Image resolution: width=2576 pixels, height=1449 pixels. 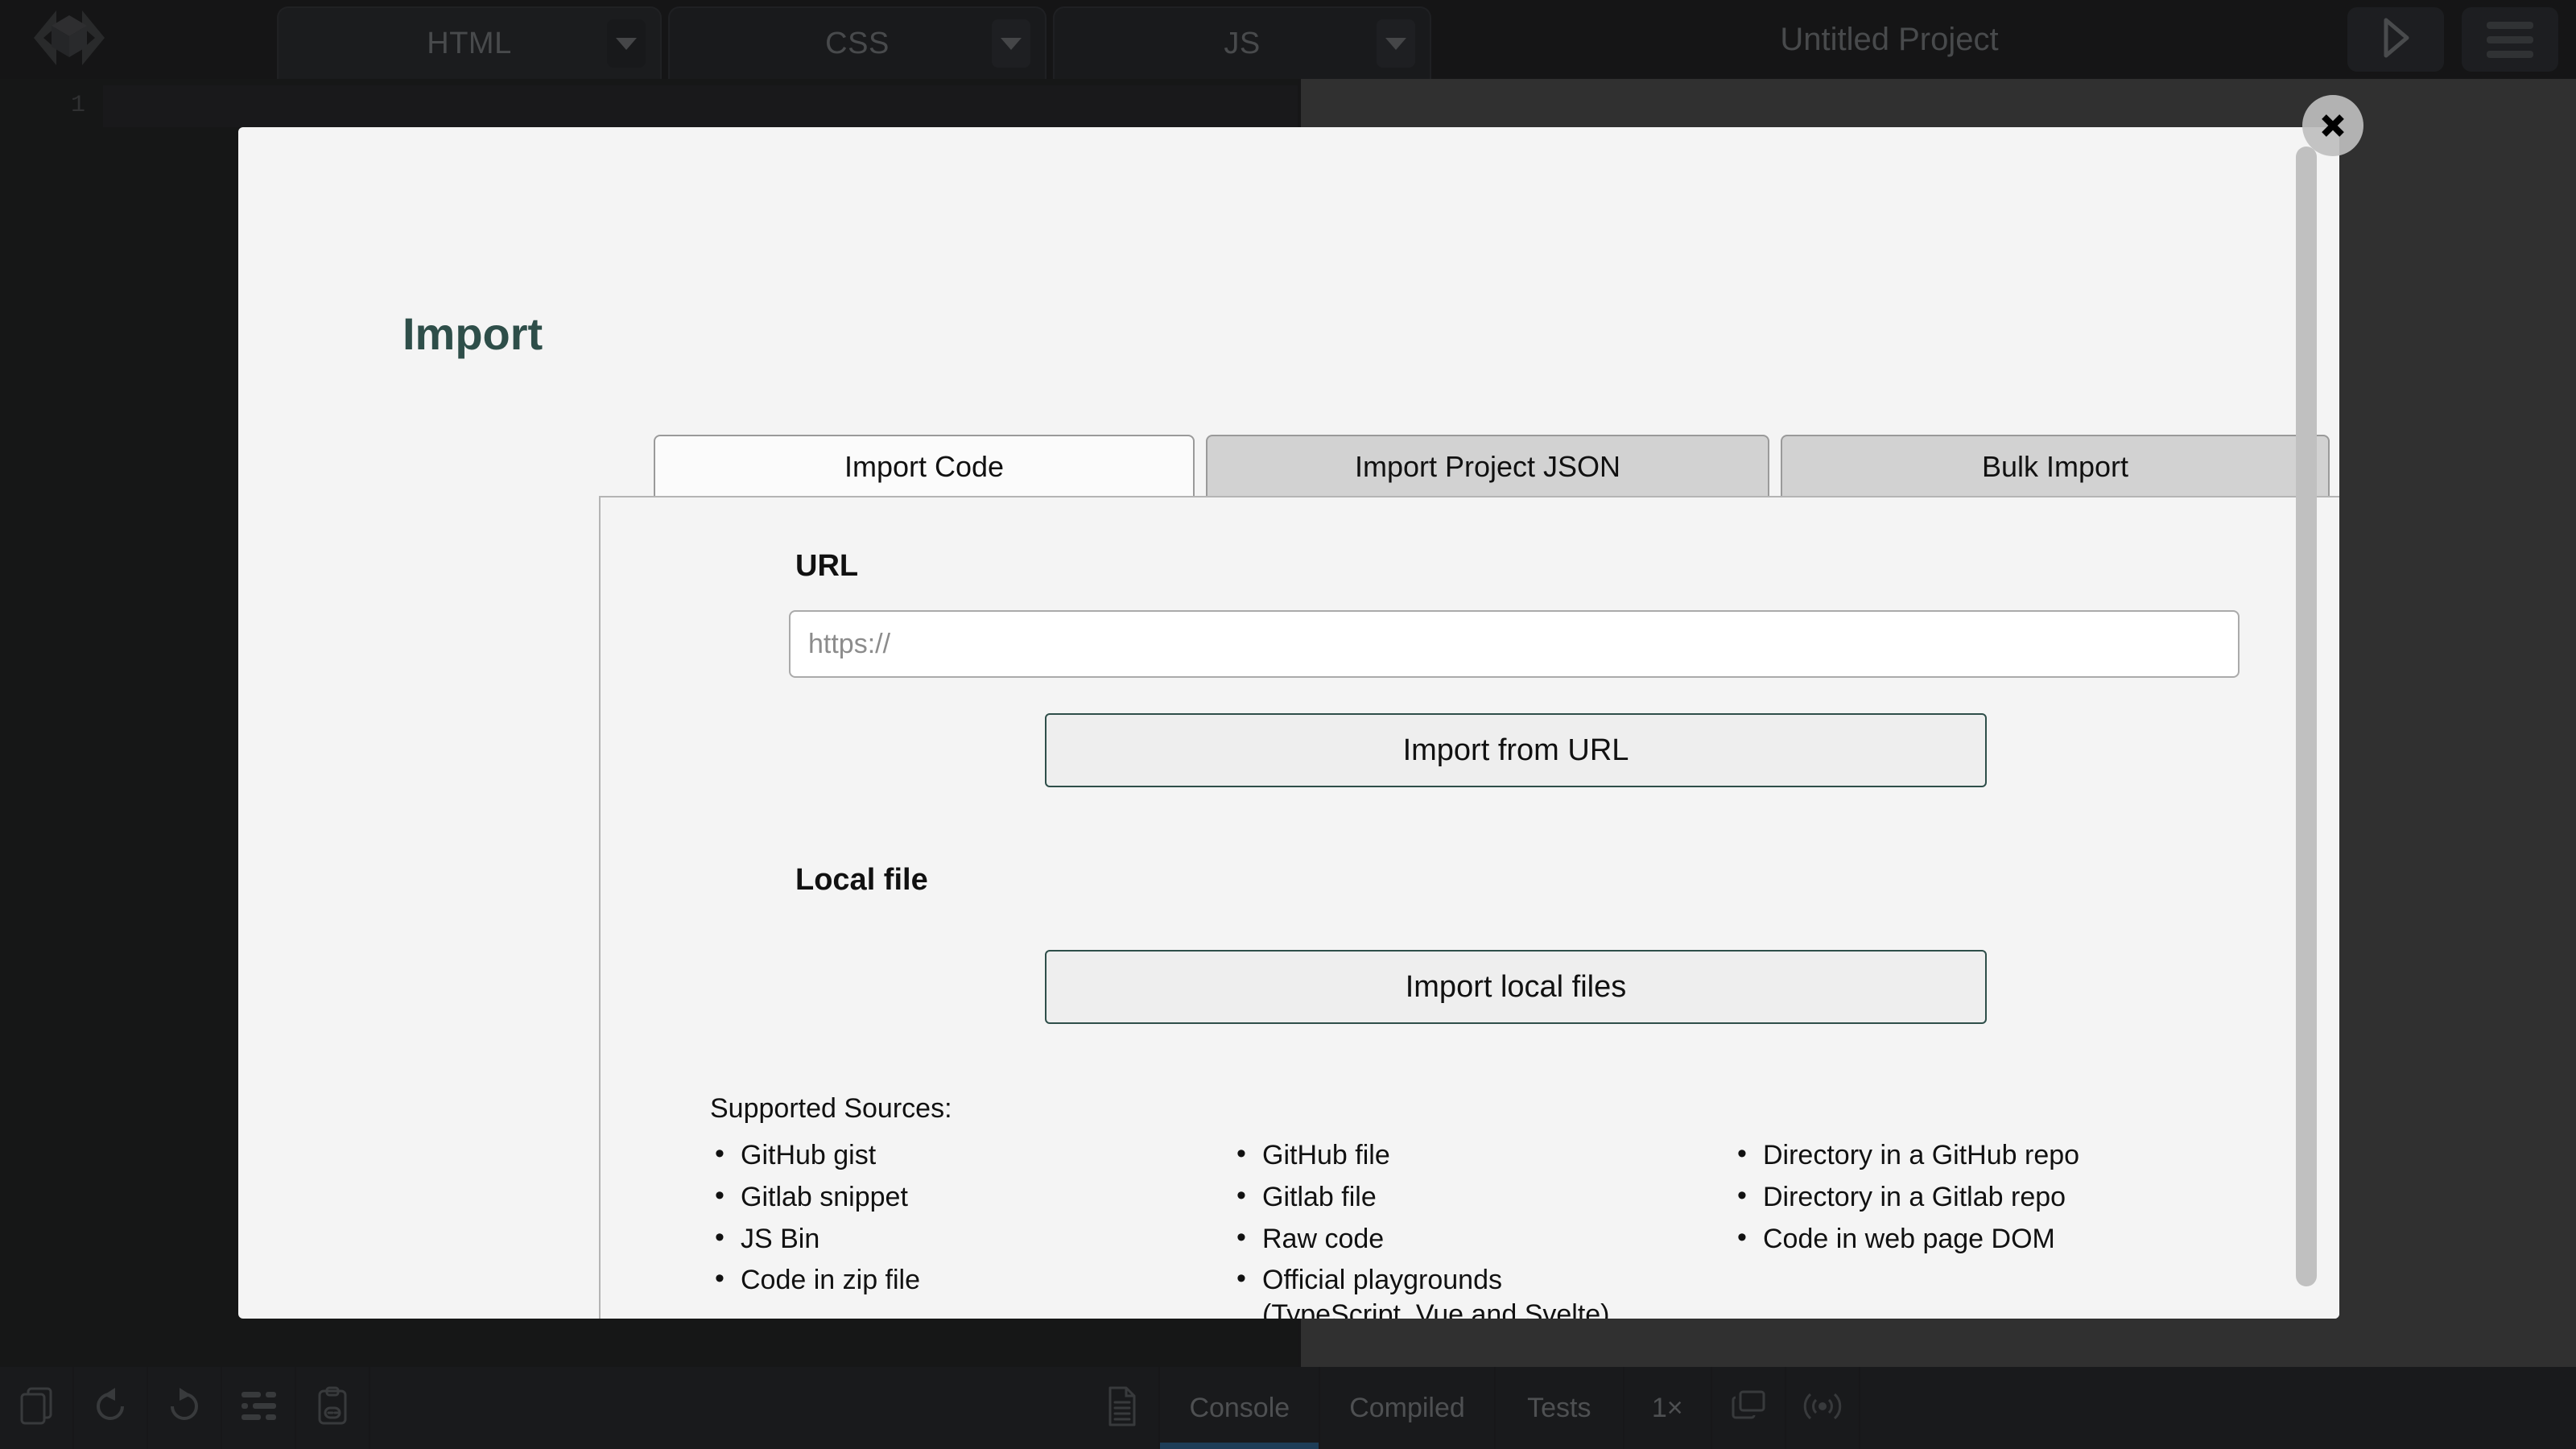 I want to click on supported-sources-heading: Supported Sources:, so click(x=831, y=1108).